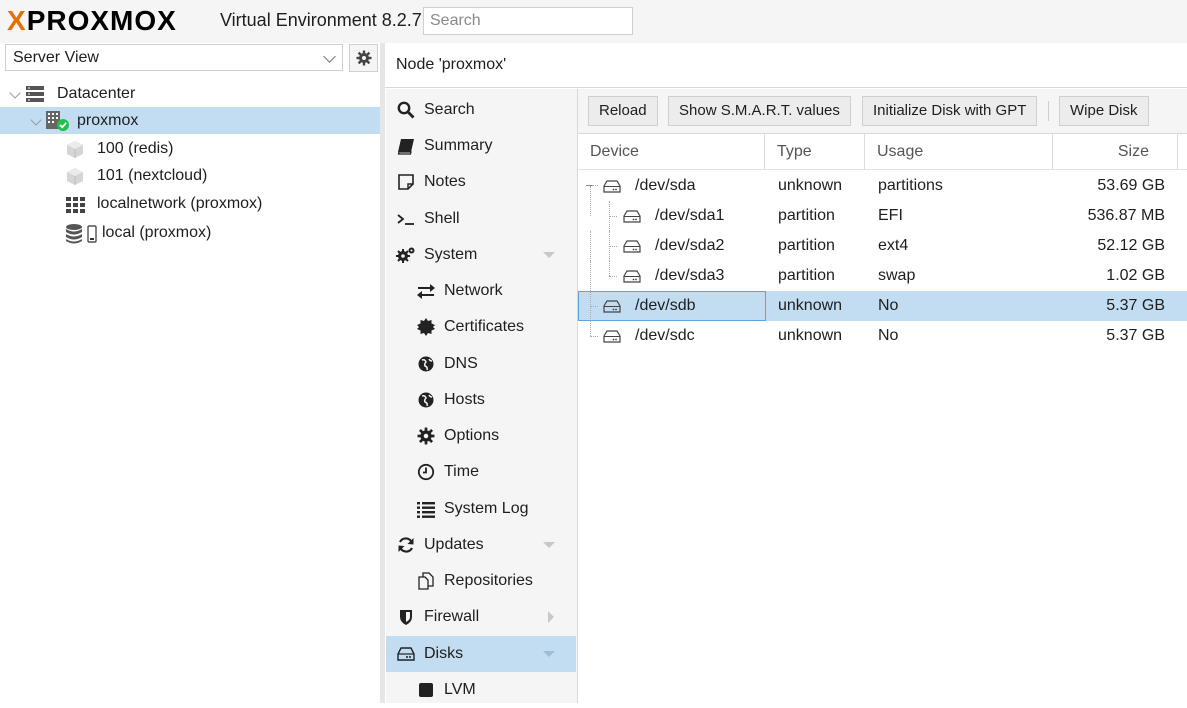 This screenshot has width=1187, height=708. Describe the element at coordinates (426, 581) in the screenshot. I see `files-icon` at that location.